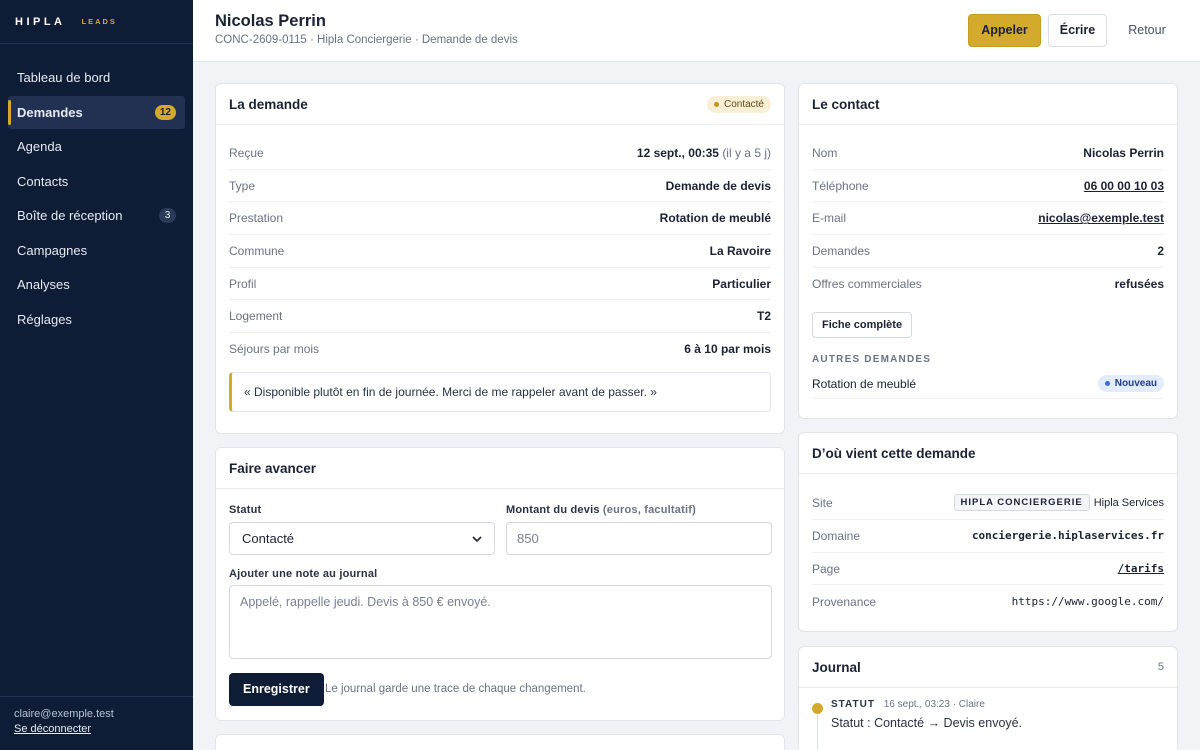 The image size is (1200, 750). What do you see at coordinates (743, 104) in the screenshot?
I see `status-badge-label: Contacté` at bounding box center [743, 104].